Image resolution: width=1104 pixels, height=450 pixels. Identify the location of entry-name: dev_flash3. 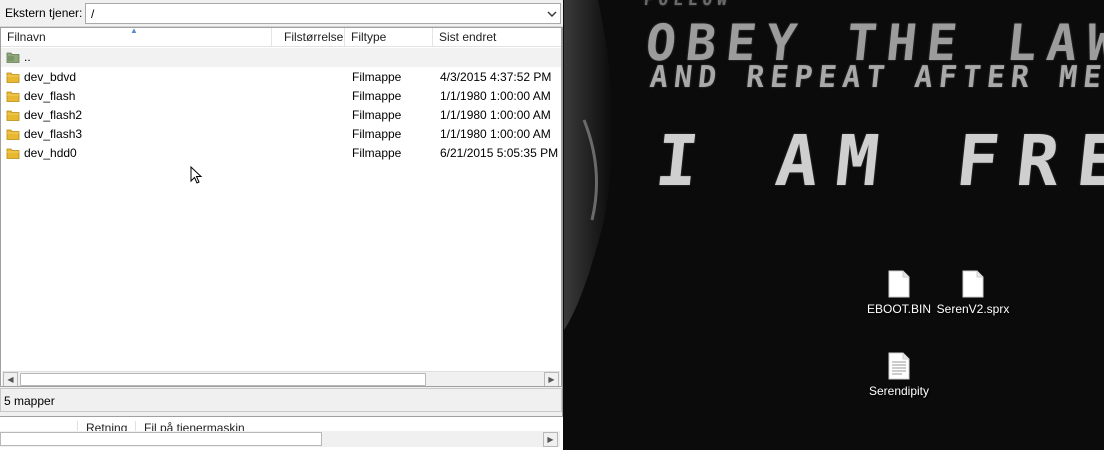
(53, 134).